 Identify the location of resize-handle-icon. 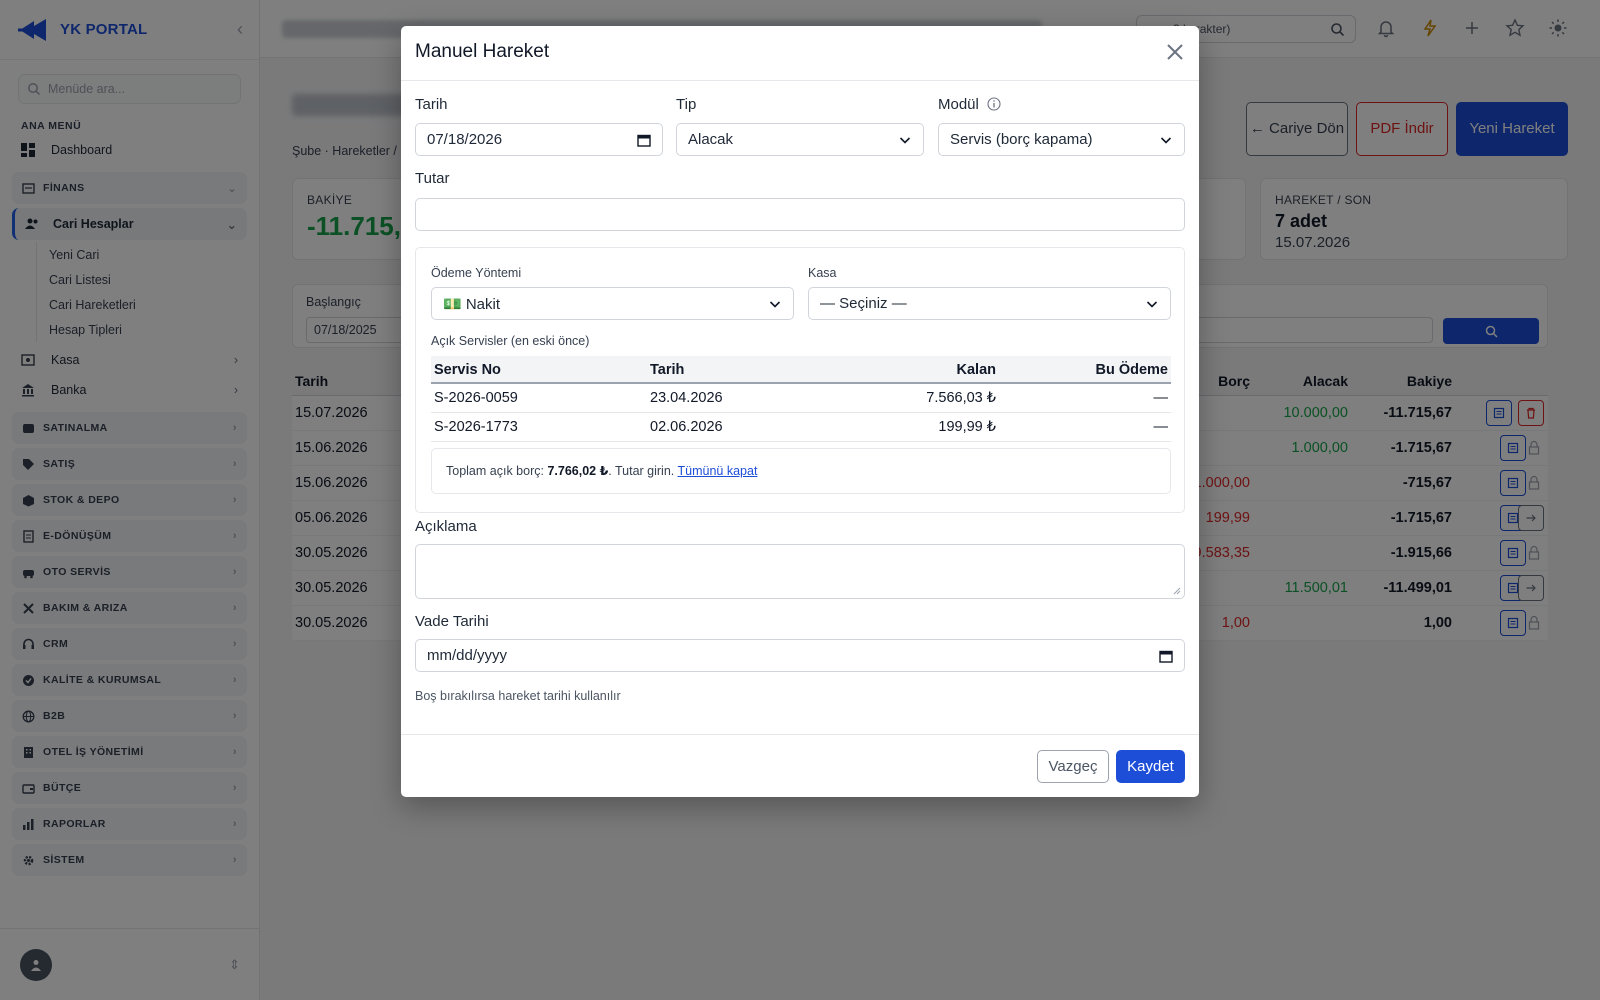
(1177, 591).